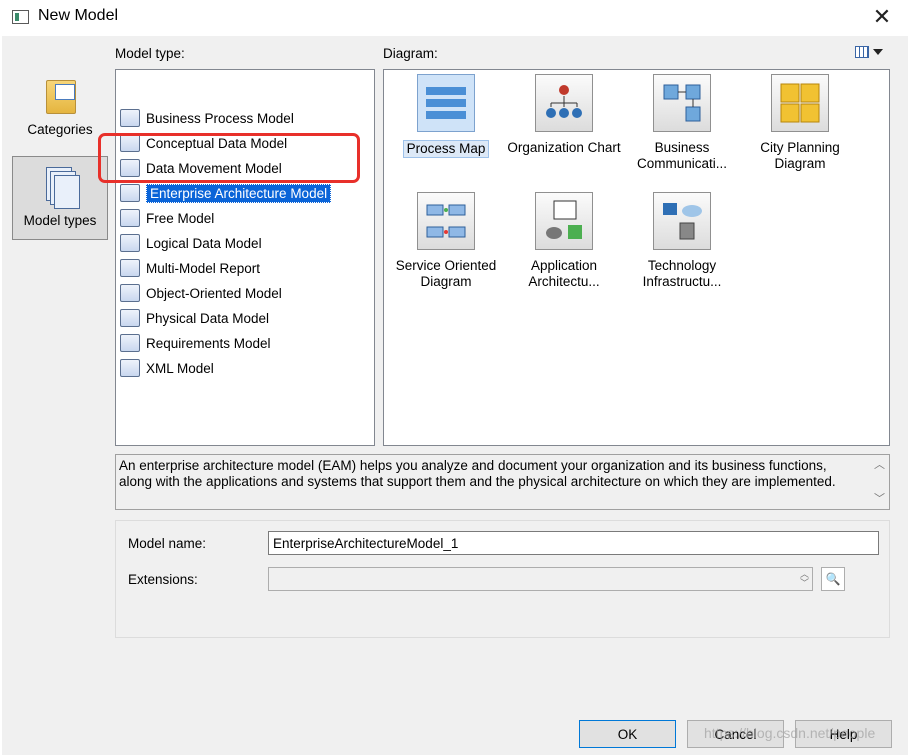 The image size is (911, 755). What do you see at coordinates (130, 368) in the screenshot?
I see `xml-icon` at bounding box center [130, 368].